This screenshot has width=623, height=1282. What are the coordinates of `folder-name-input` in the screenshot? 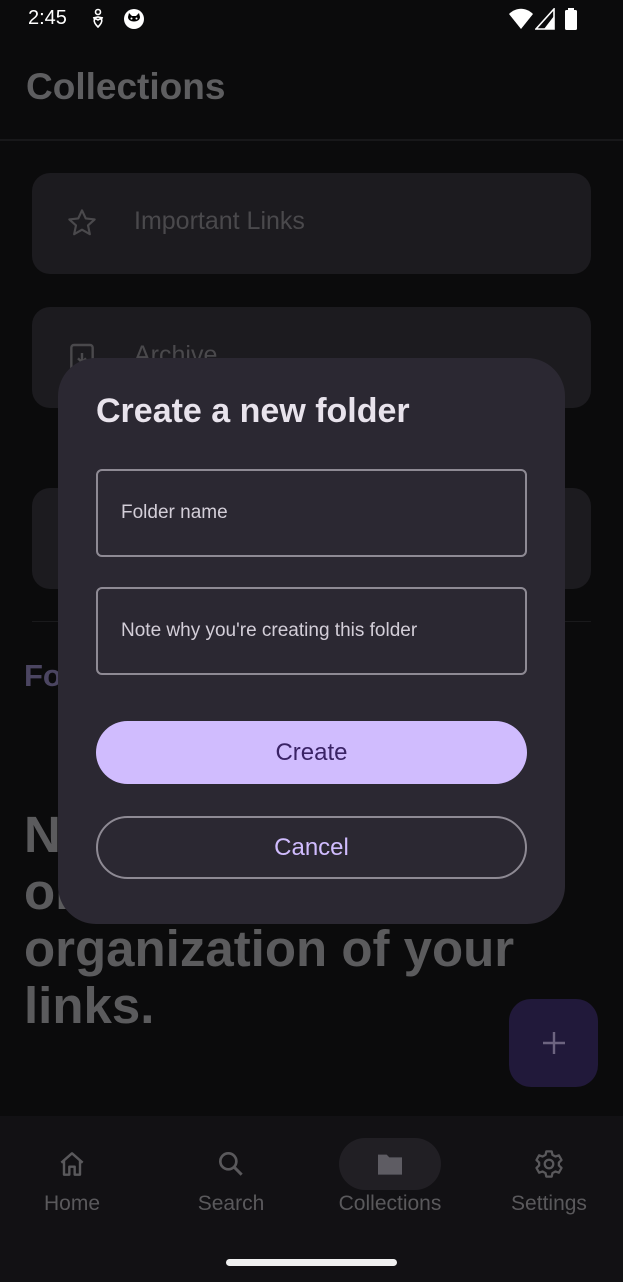 It's located at (311, 513).